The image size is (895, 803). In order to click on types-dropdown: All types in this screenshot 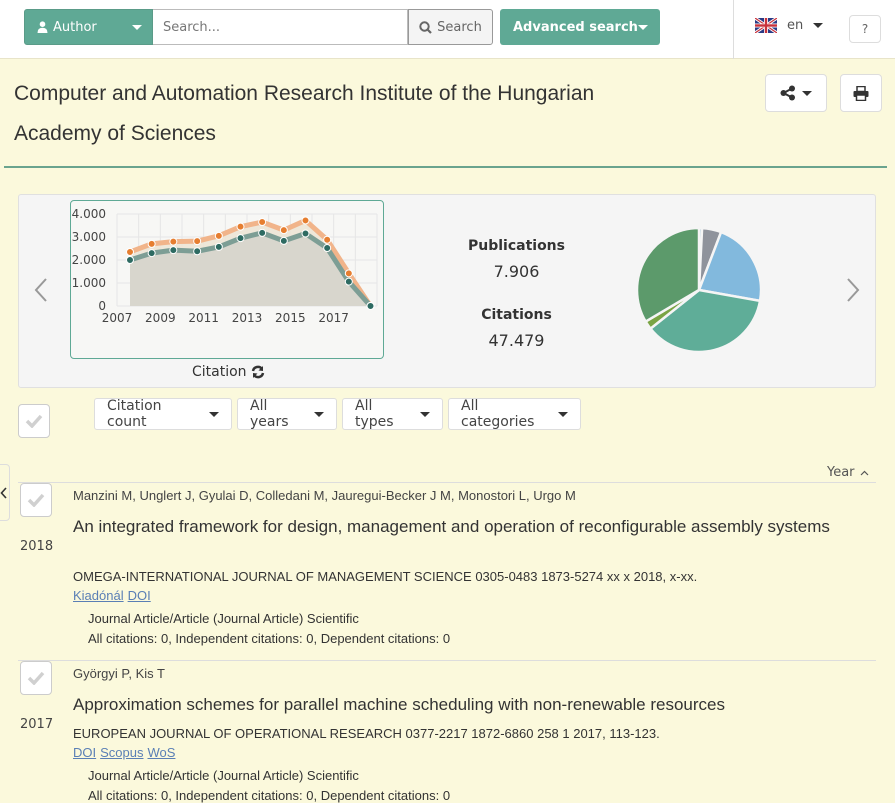, I will do `click(392, 414)`.